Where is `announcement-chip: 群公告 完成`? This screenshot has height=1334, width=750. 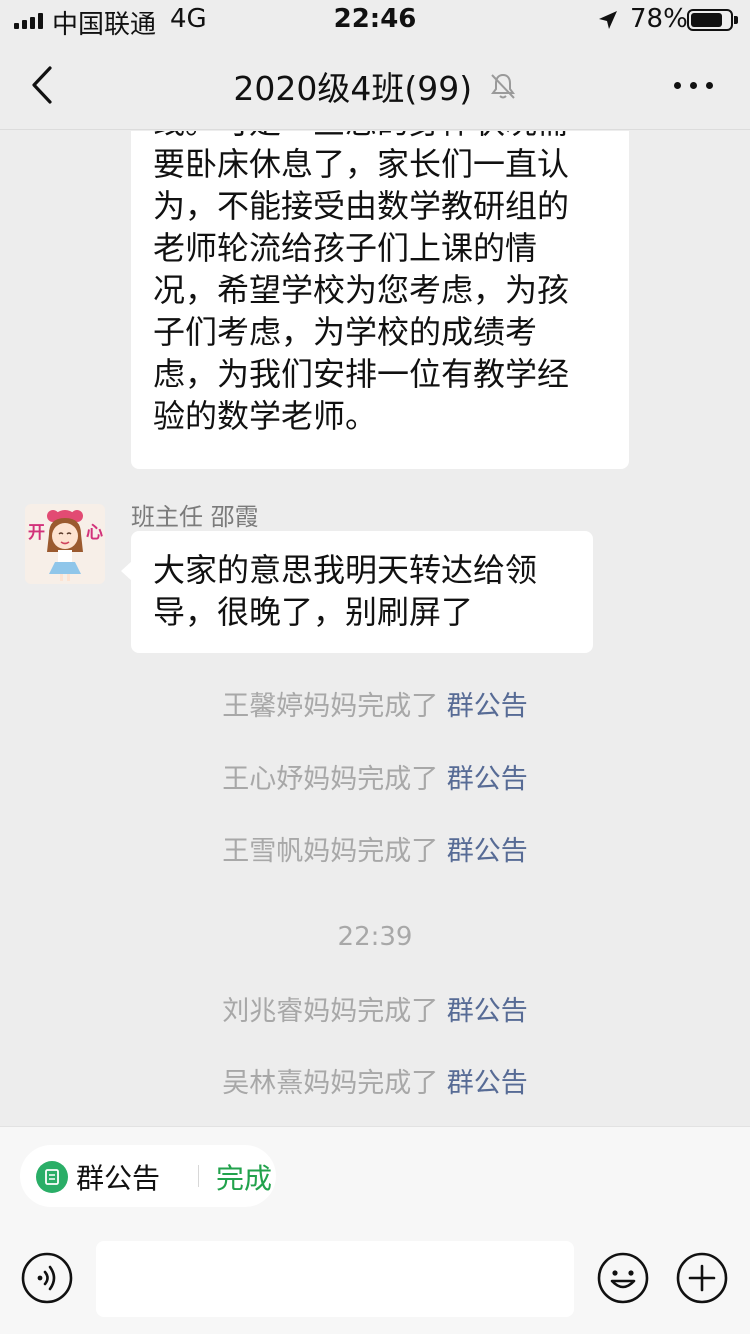 announcement-chip: 群公告 完成 is located at coordinates (148, 1176).